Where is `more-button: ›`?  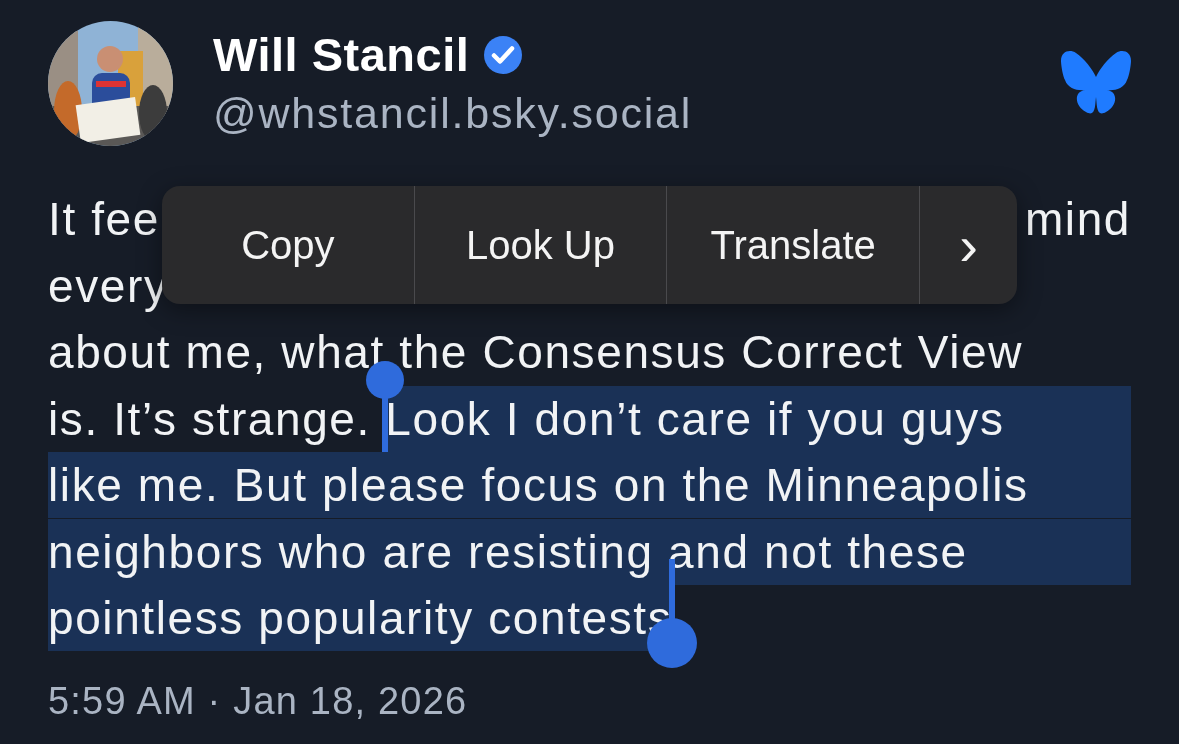
more-button: › is located at coordinates (968, 245).